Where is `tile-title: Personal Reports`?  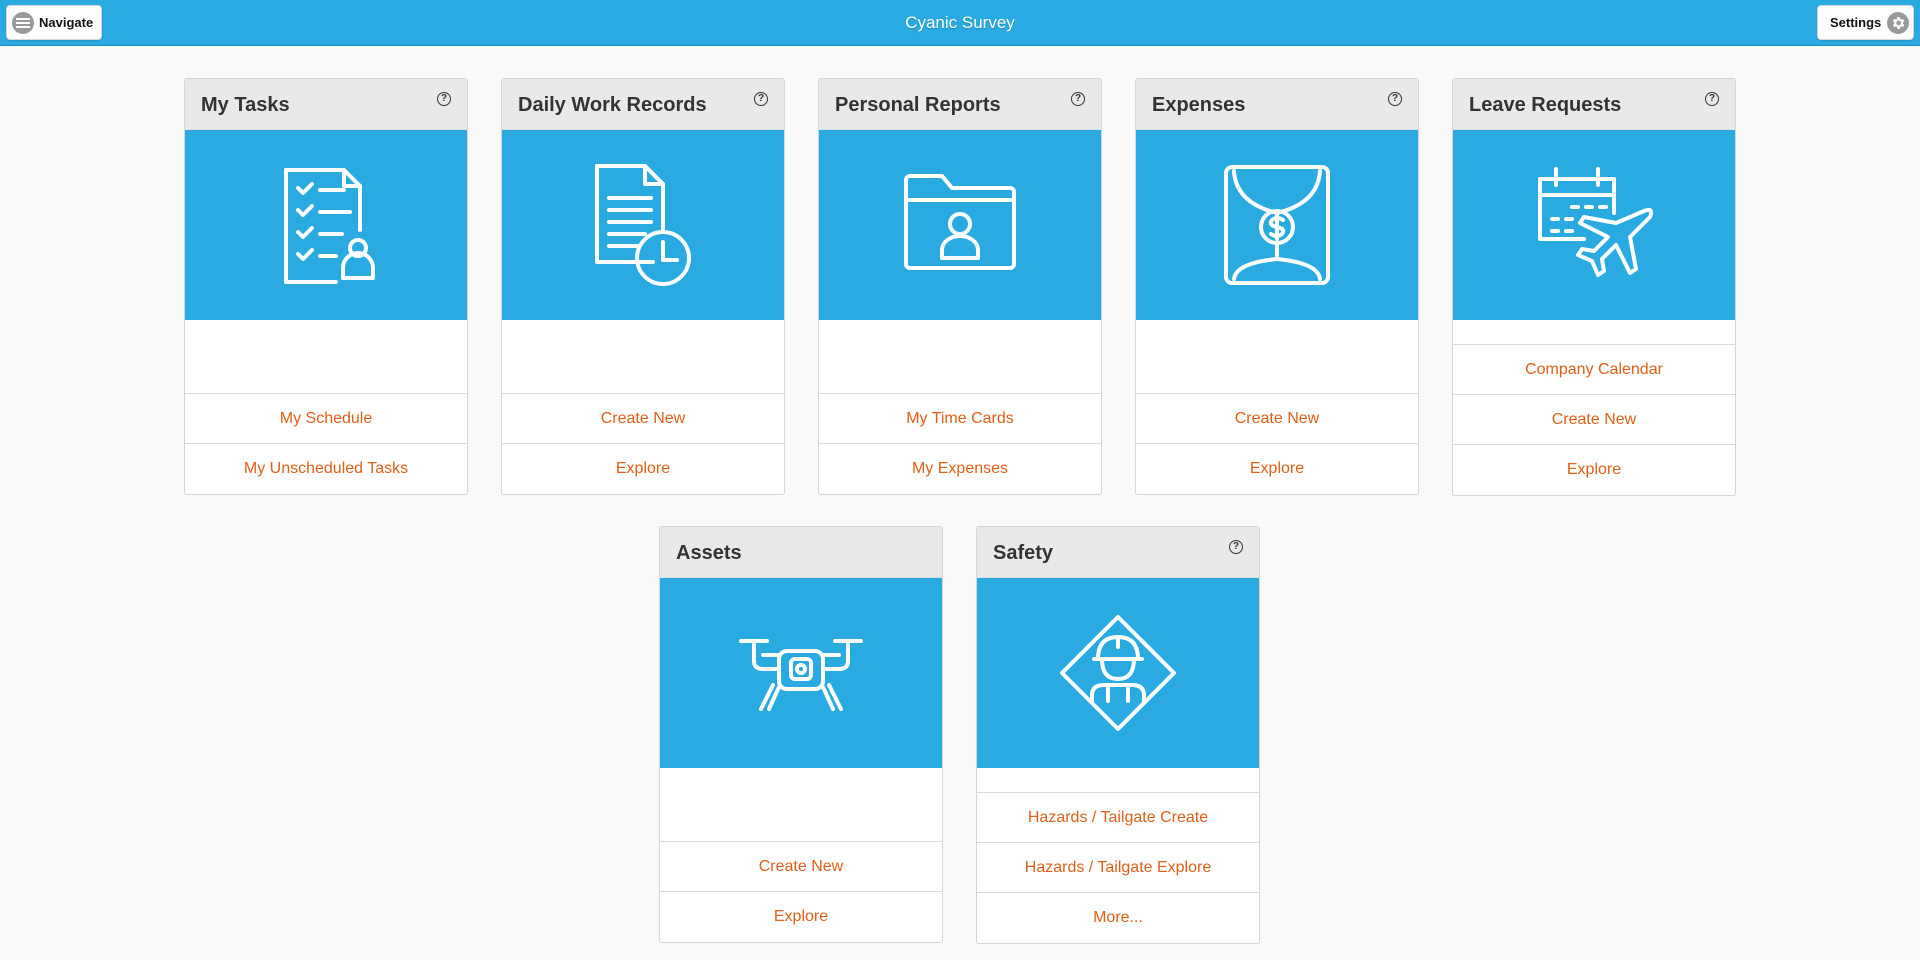
tile-title: Personal Reports is located at coordinates (918, 105).